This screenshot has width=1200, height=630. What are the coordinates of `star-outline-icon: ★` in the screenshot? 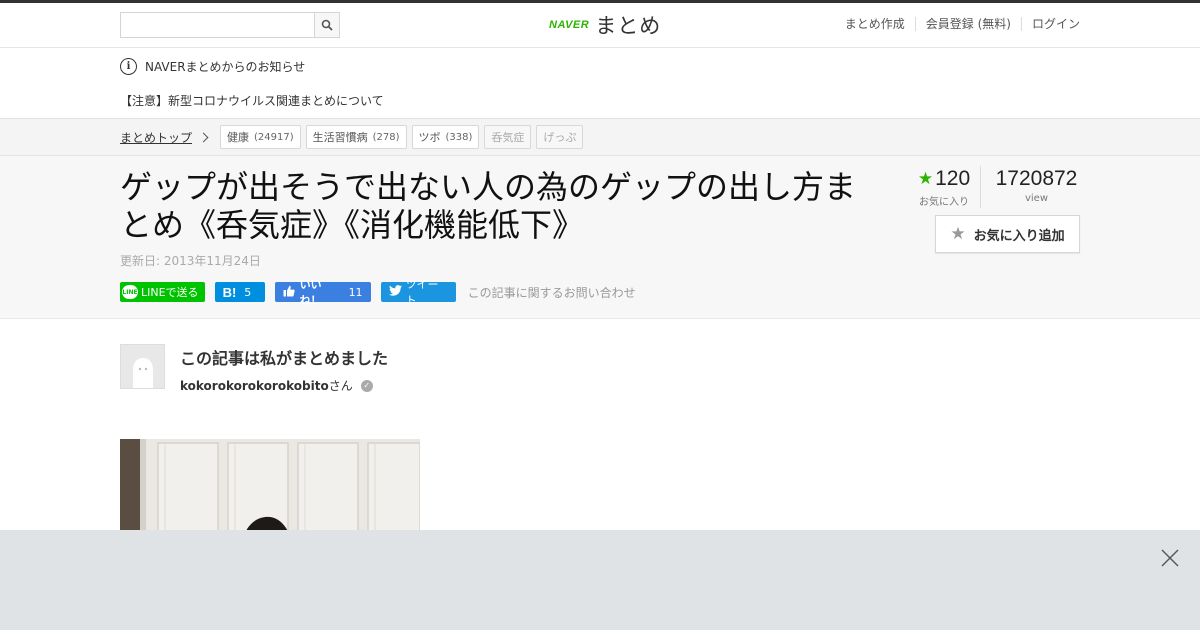 It's located at (958, 234).